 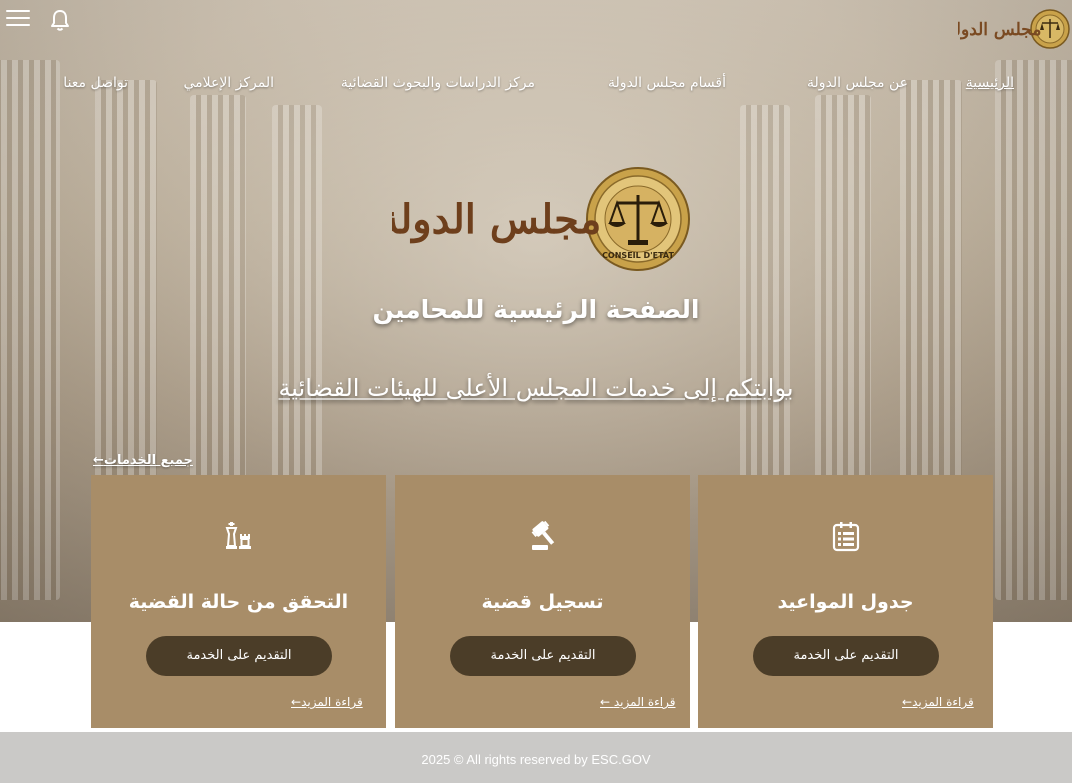 What do you see at coordinates (95, 83) in the screenshot?
I see `nav-item-contact: تواصل معنا` at bounding box center [95, 83].